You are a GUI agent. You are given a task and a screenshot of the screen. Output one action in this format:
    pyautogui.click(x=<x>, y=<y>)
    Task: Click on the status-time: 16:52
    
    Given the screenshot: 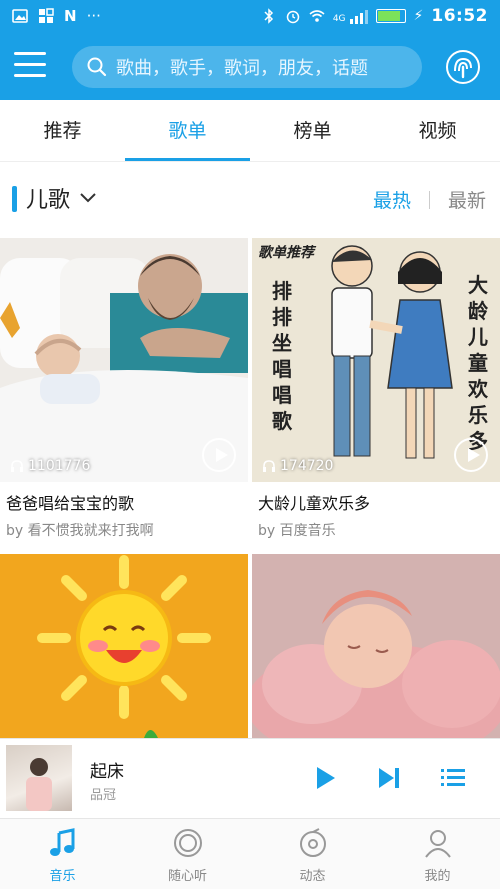 What is the action you would take?
    pyautogui.click(x=459, y=16)
    